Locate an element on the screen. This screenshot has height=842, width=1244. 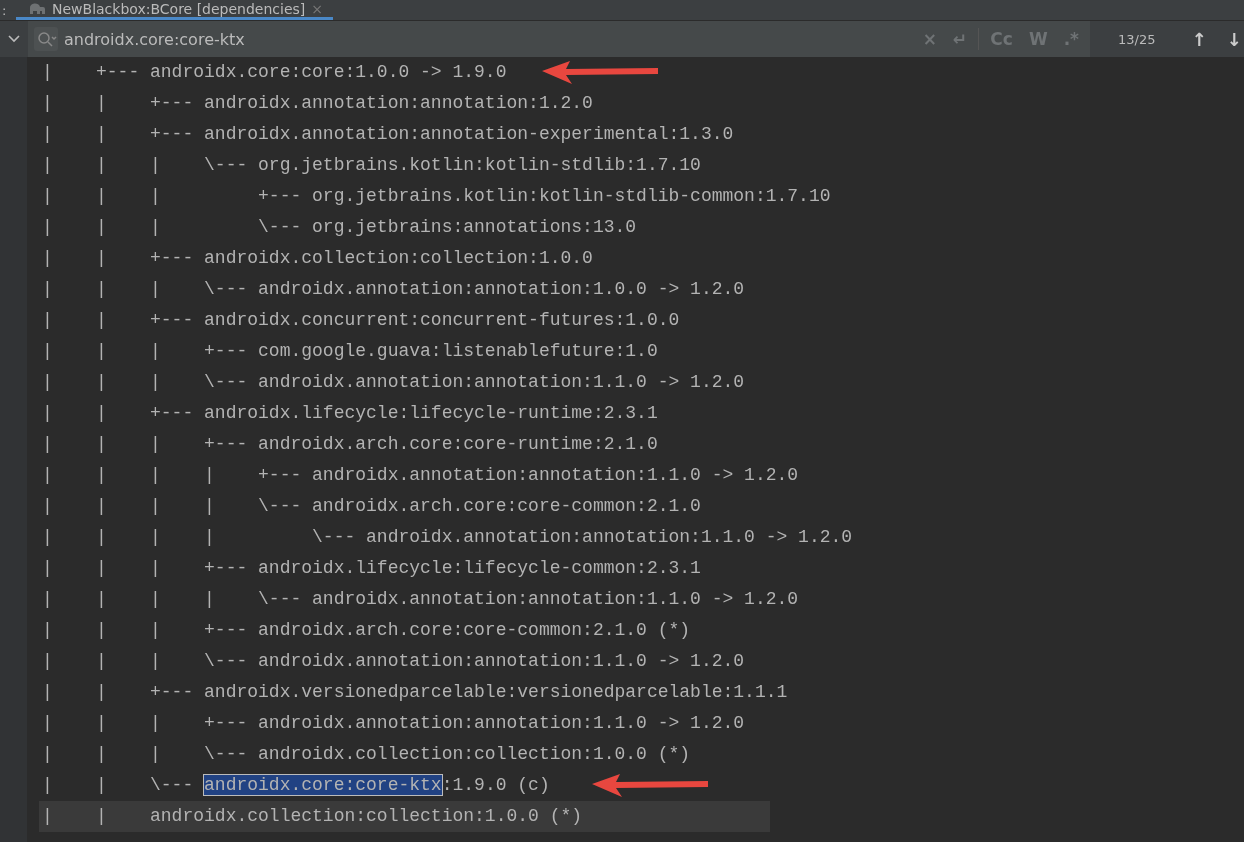
close-icon: × is located at coordinates (317, 8).